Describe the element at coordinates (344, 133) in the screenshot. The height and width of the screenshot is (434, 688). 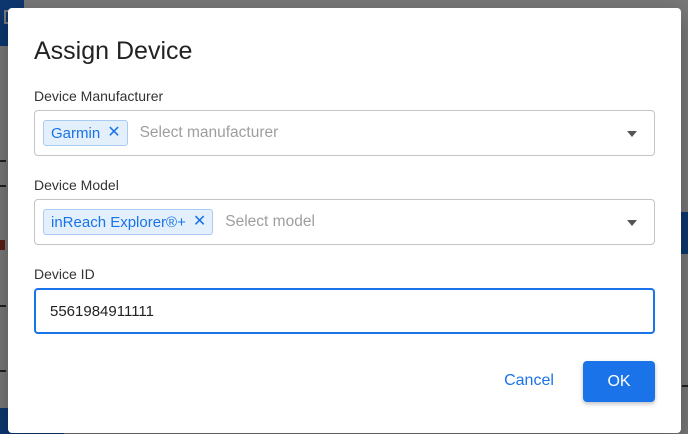
I see `manufacturer-select: Garmin ✕ Select manufacturer` at that location.